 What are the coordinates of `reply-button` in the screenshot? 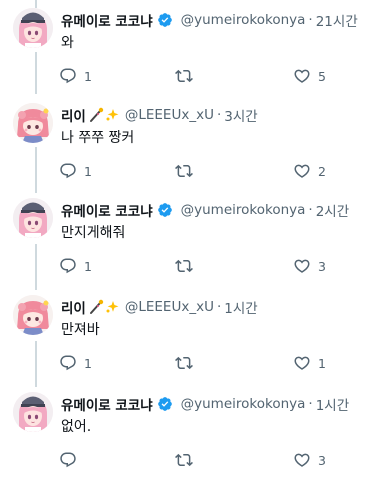 It's located at (71, 460).